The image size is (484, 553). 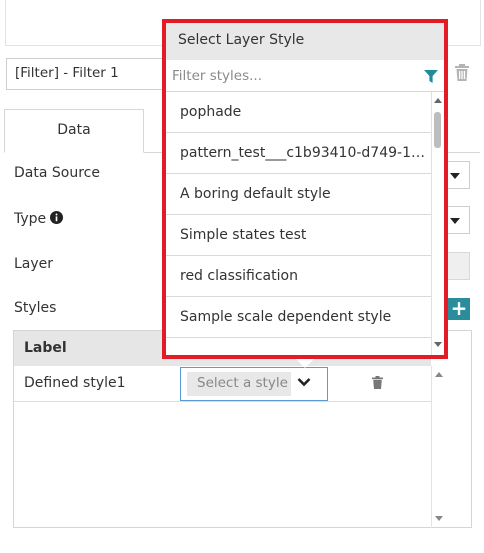 What do you see at coordinates (56, 217) in the screenshot?
I see `info-icon` at bounding box center [56, 217].